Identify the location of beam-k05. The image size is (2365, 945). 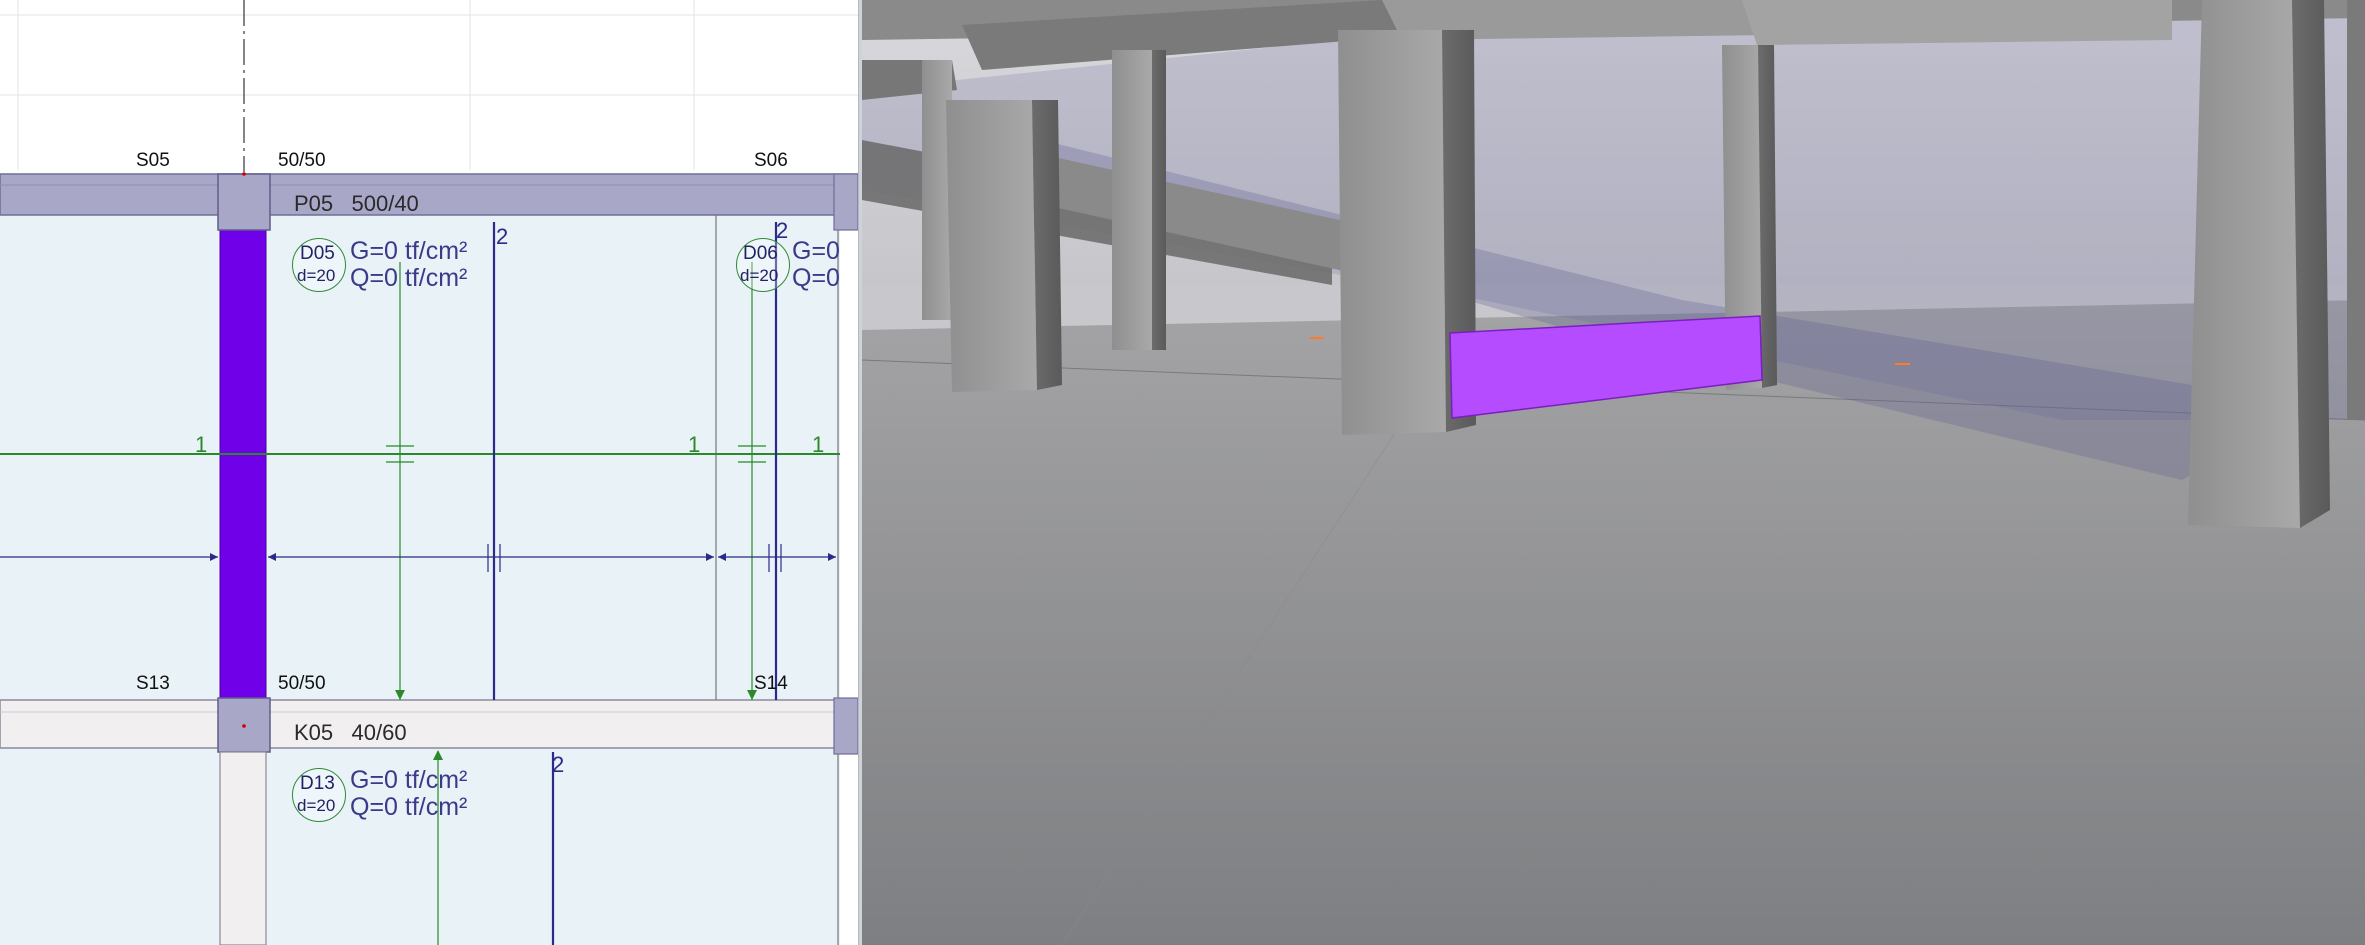
(429, 724).